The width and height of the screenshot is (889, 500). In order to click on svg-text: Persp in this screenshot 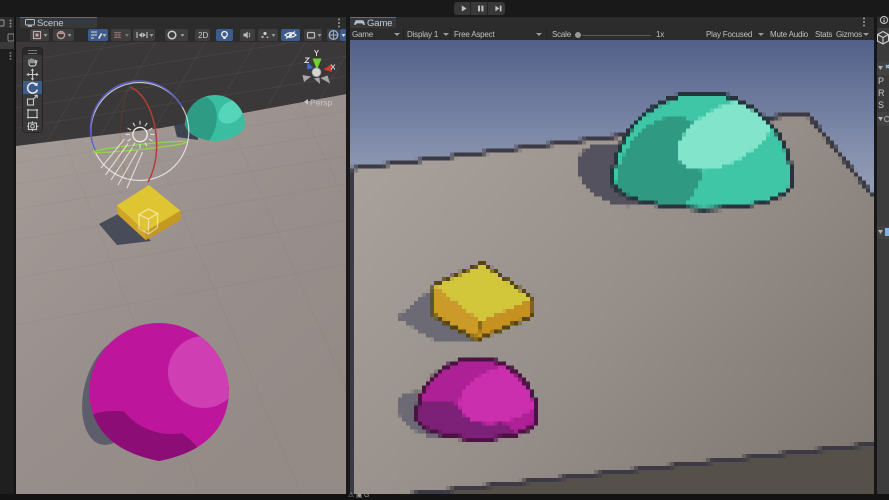, I will do `click(321, 103)`.